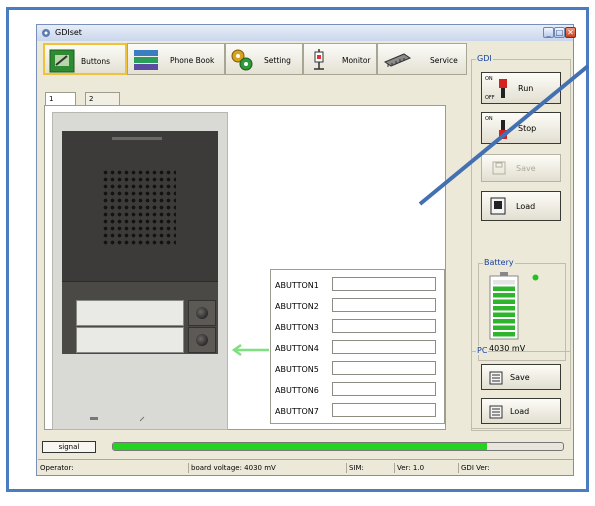 This screenshot has width=595, height=506. What do you see at coordinates (297, 285) in the screenshot?
I see `button-row-label: ABUTTON1` at bounding box center [297, 285].